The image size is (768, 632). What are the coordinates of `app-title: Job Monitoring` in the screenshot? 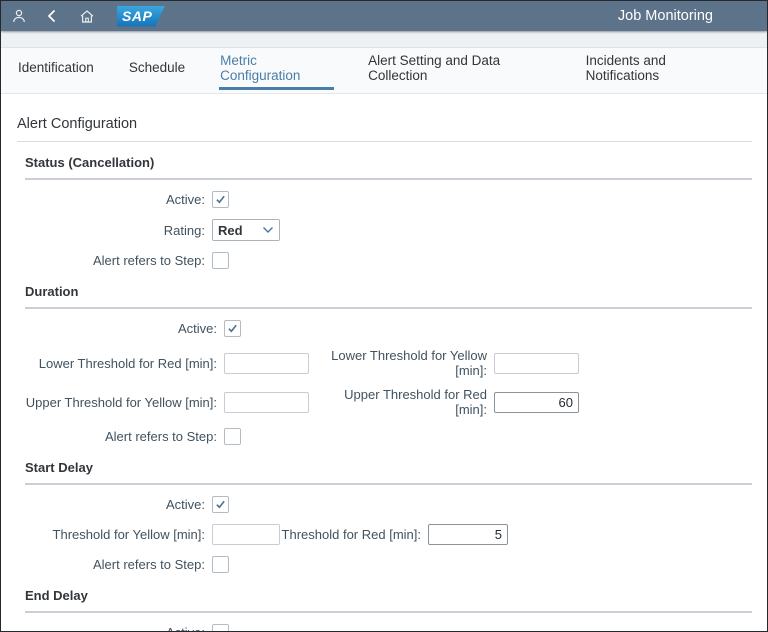 It's located at (665, 16).